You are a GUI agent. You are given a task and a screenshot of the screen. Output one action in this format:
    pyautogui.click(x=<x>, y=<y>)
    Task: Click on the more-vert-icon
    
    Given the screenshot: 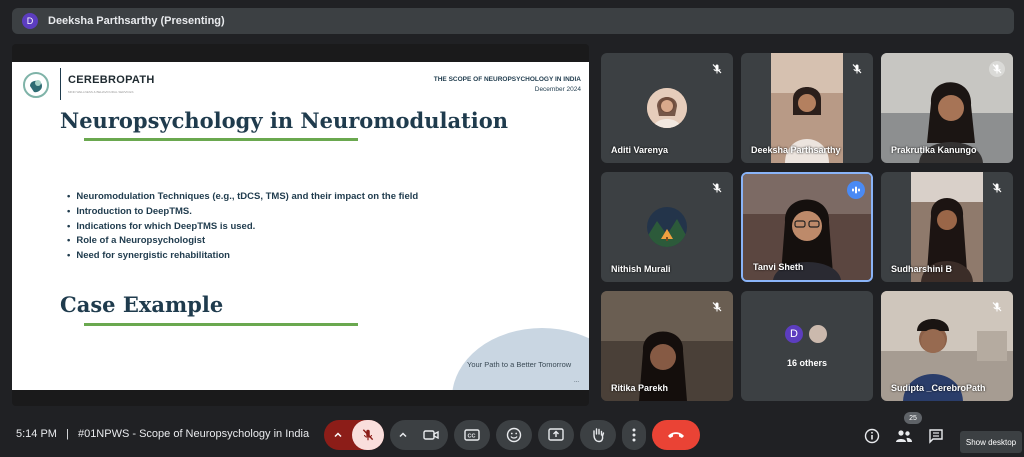 What is the action you would take?
    pyautogui.click(x=634, y=435)
    